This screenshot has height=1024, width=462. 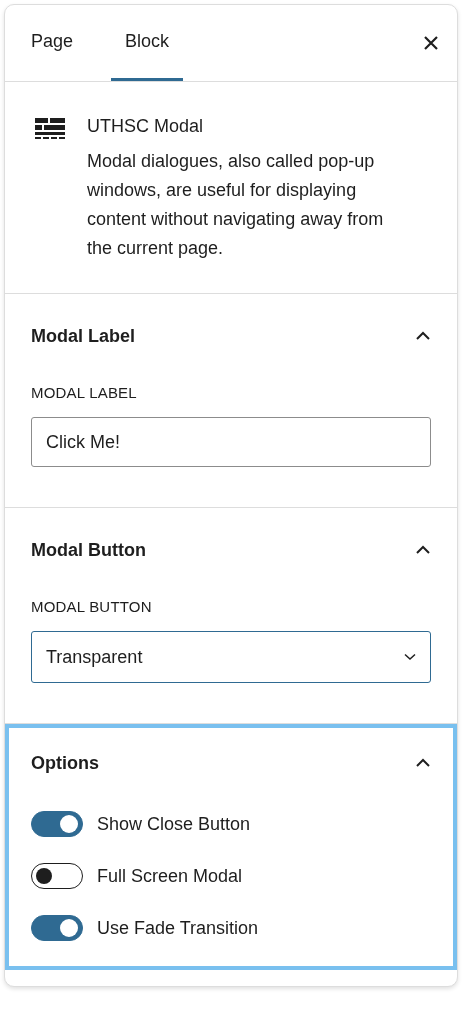 What do you see at coordinates (174, 824) in the screenshot?
I see `toggle-label: Show Close Button` at bounding box center [174, 824].